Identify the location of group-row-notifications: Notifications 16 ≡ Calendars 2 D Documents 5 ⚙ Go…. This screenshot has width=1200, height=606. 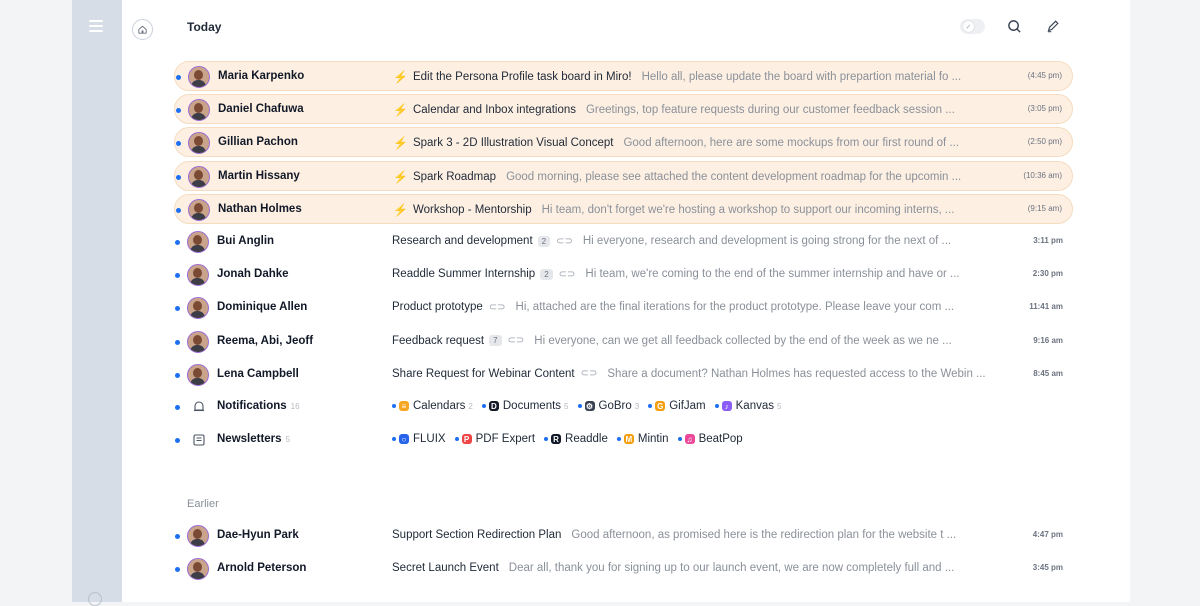
(623, 407).